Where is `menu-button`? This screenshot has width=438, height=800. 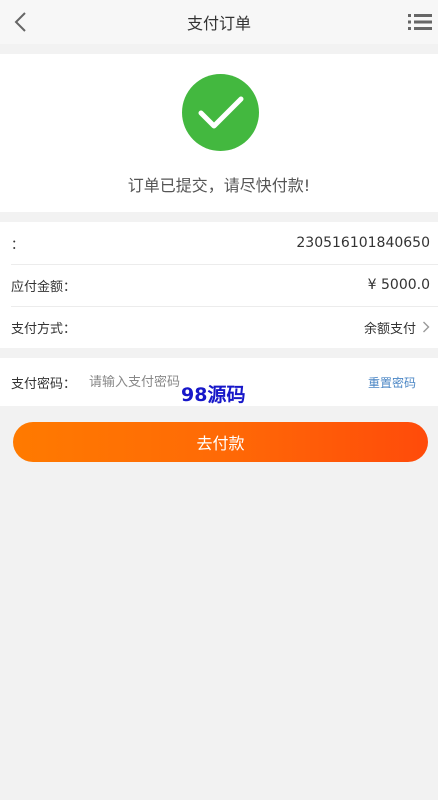
menu-button is located at coordinates (420, 22).